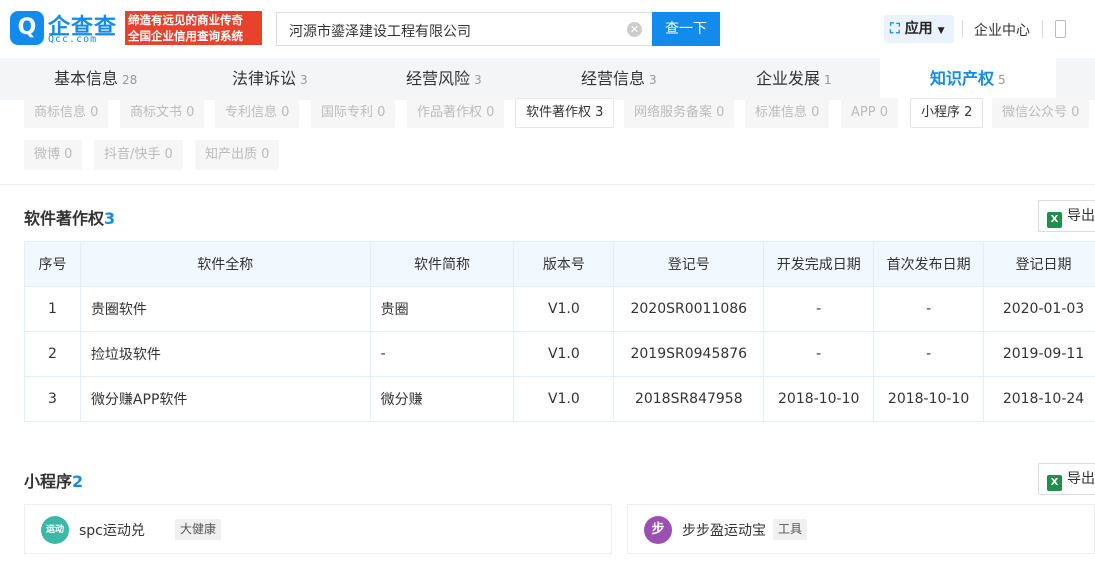 The width and height of the screenshot is (1095, 576). I want to click on tab-label: 经营信息, so click(613, 78).